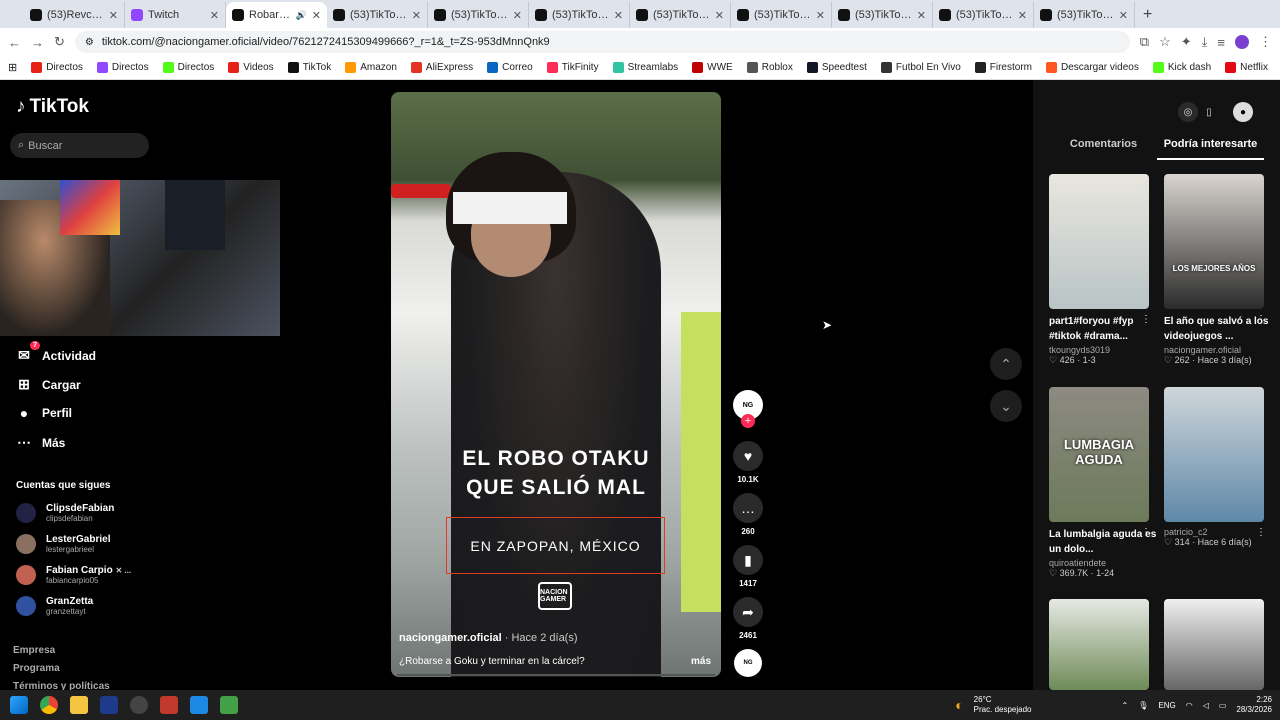  I want to click on bookmark-item: Descargar videos, so click(1092, 67).